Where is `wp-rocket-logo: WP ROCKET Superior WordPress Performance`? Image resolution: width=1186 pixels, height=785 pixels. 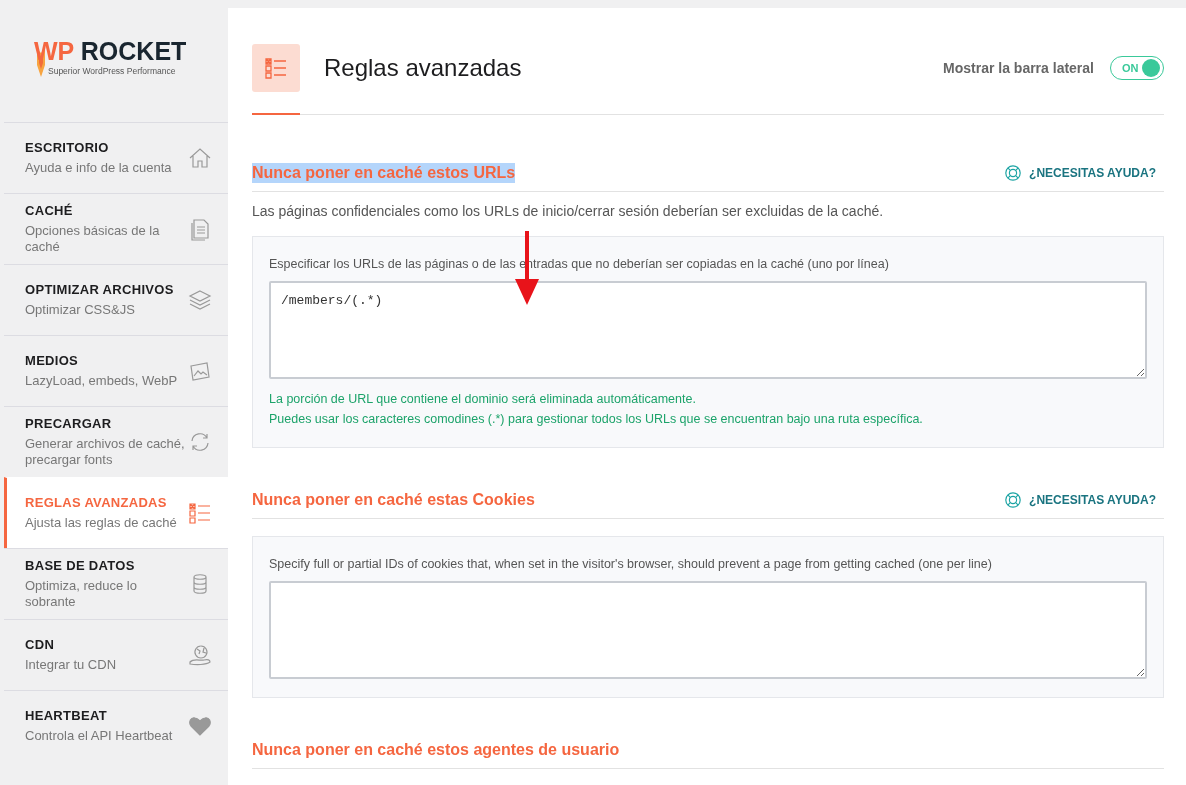 wp-rocket-logo: WP ROCKET Superior WordPress Performance is located at coordinates (116, 61).